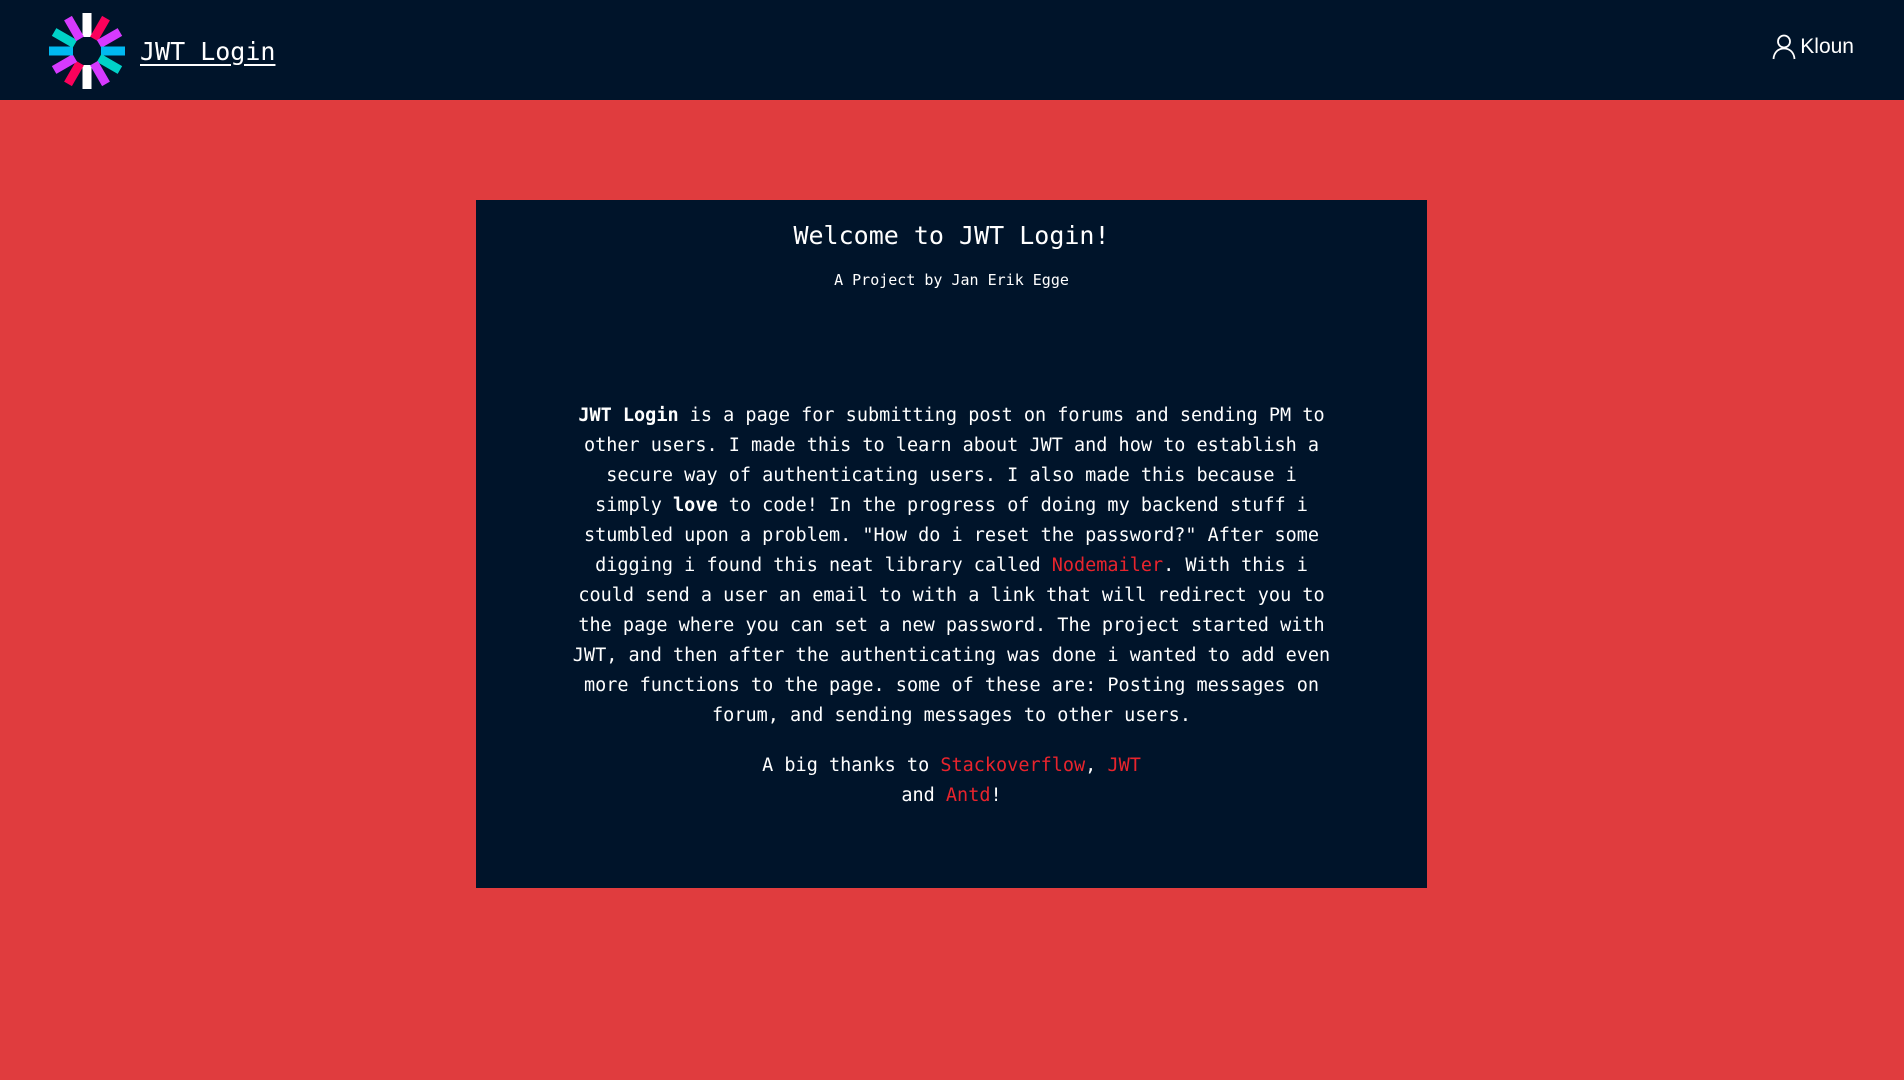  I want to click on brand-title: JWT Login, so click(208, 51).